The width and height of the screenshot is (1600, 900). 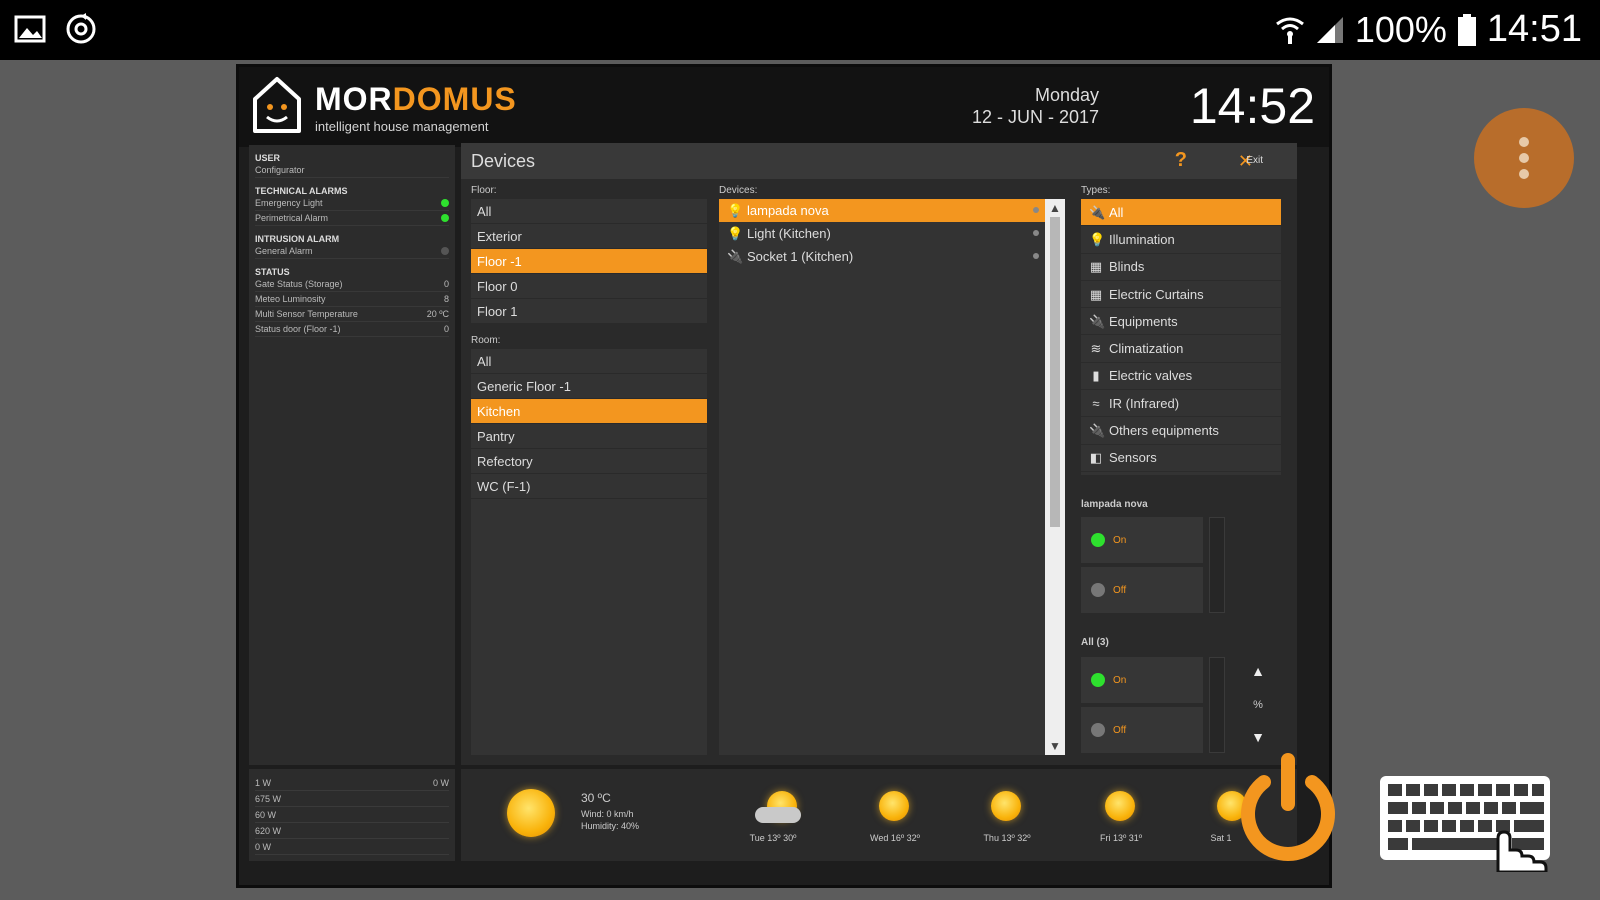 What do you see at coordinates (1096, 349) in the screenshot?
I see `air-icon: ≋` at bounding box center [1096, 349].